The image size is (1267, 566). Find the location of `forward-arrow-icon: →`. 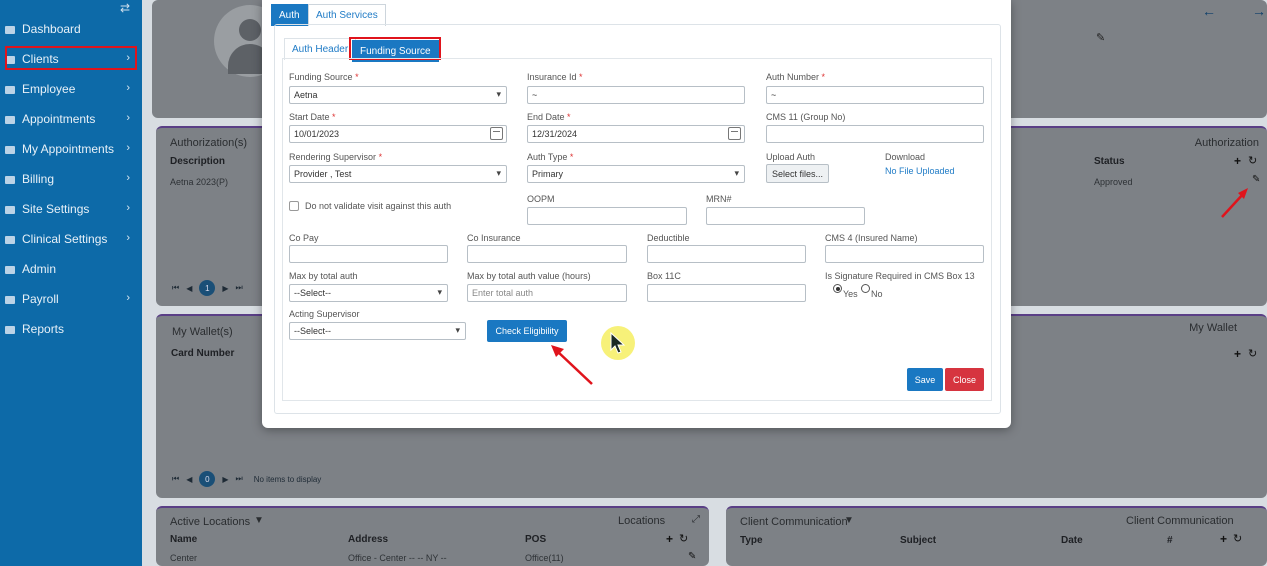

forward-arrow-icon: → is located at coordinates (1259, 11).